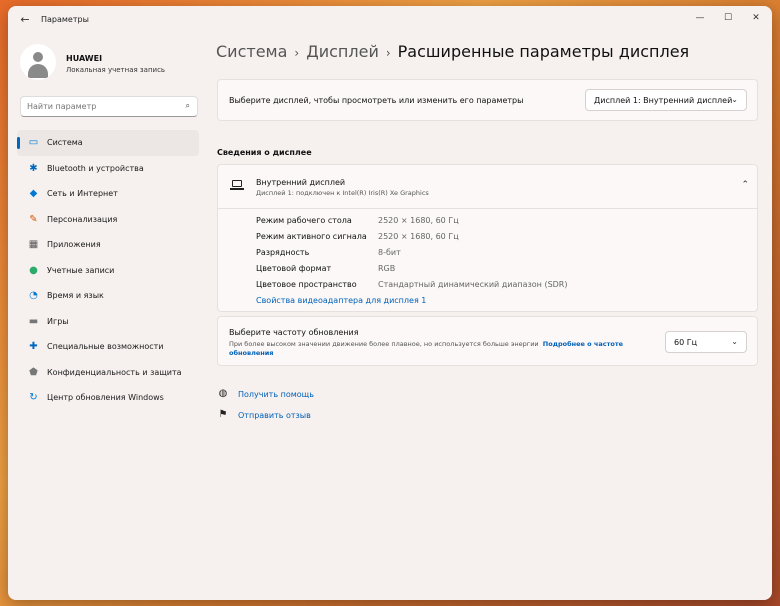 Image resolution: width=780 pixels, height=606 pixels. Describe the element at coordinates (33, 168) in the screenshot. I see `bluetooth-icon: ✱` at that location.